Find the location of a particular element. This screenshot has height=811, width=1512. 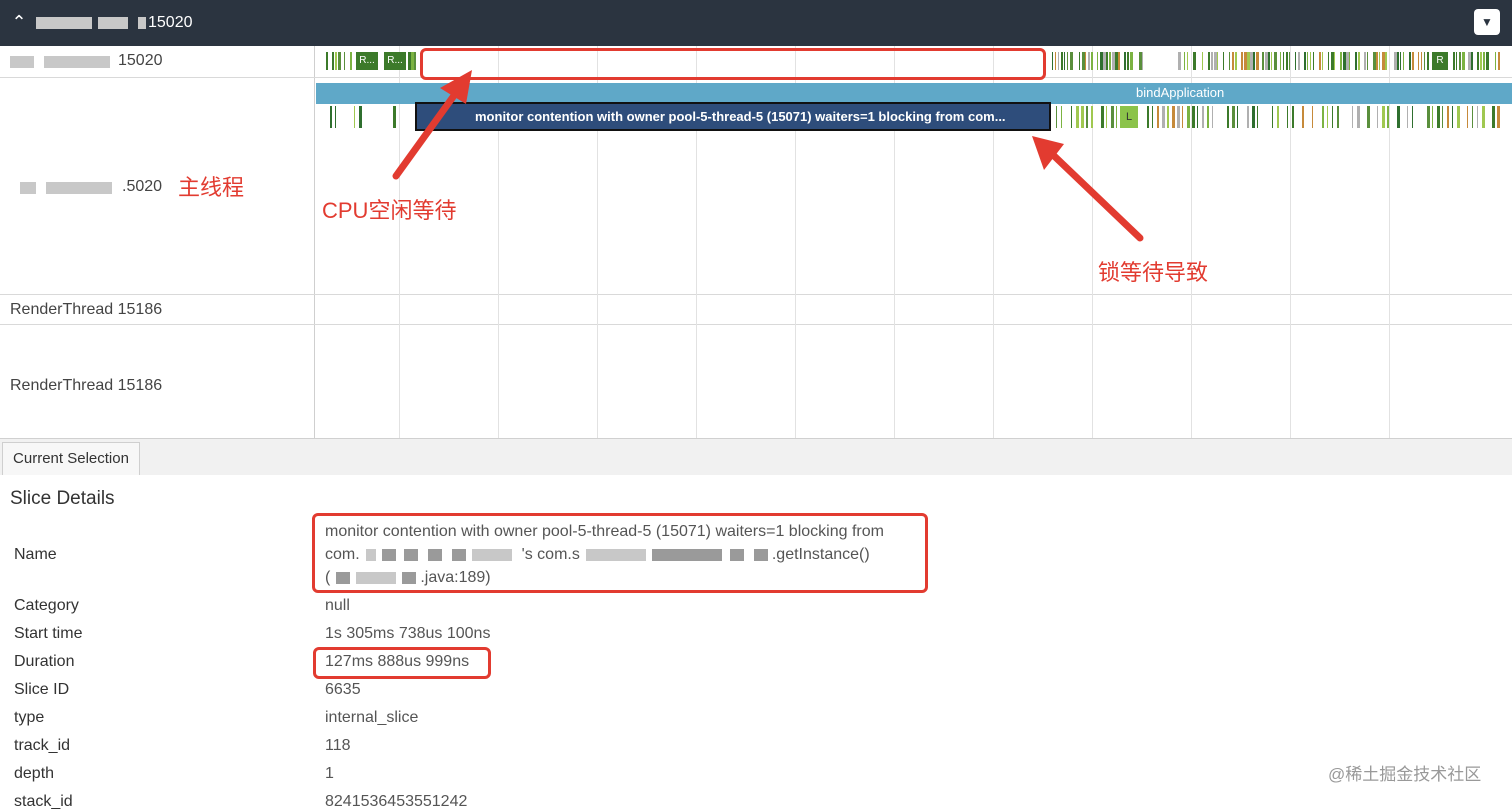

name-highlight is located at coordinates (620, 553).